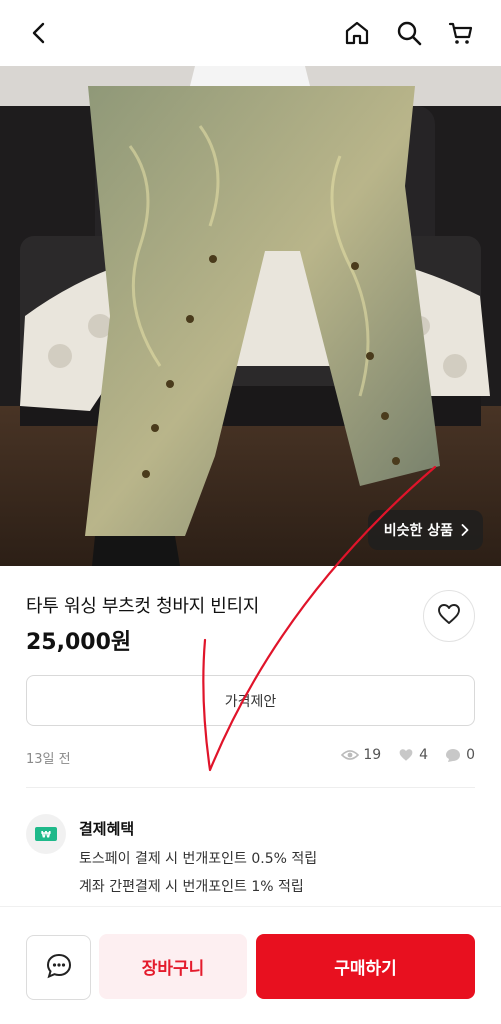  What do you see at coordinates (250, 787) in the screenshot?
I see `section-divider` at bounding box center [250, 787].